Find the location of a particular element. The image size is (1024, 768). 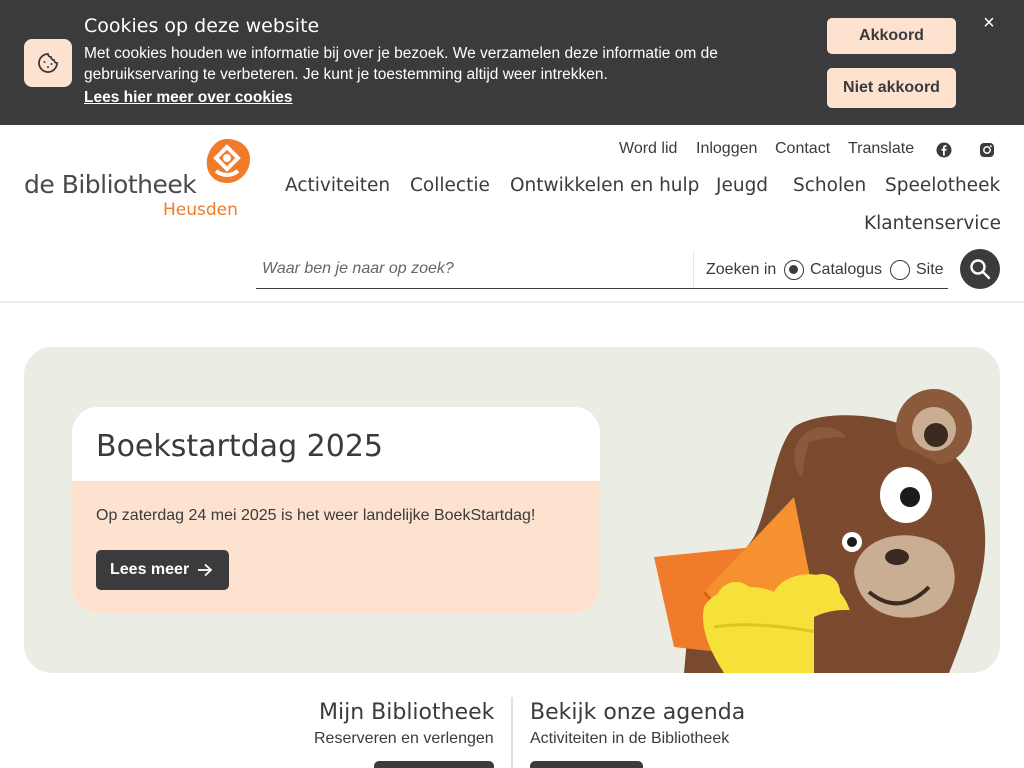

cookie-icon is located at coordinates (48, 63).